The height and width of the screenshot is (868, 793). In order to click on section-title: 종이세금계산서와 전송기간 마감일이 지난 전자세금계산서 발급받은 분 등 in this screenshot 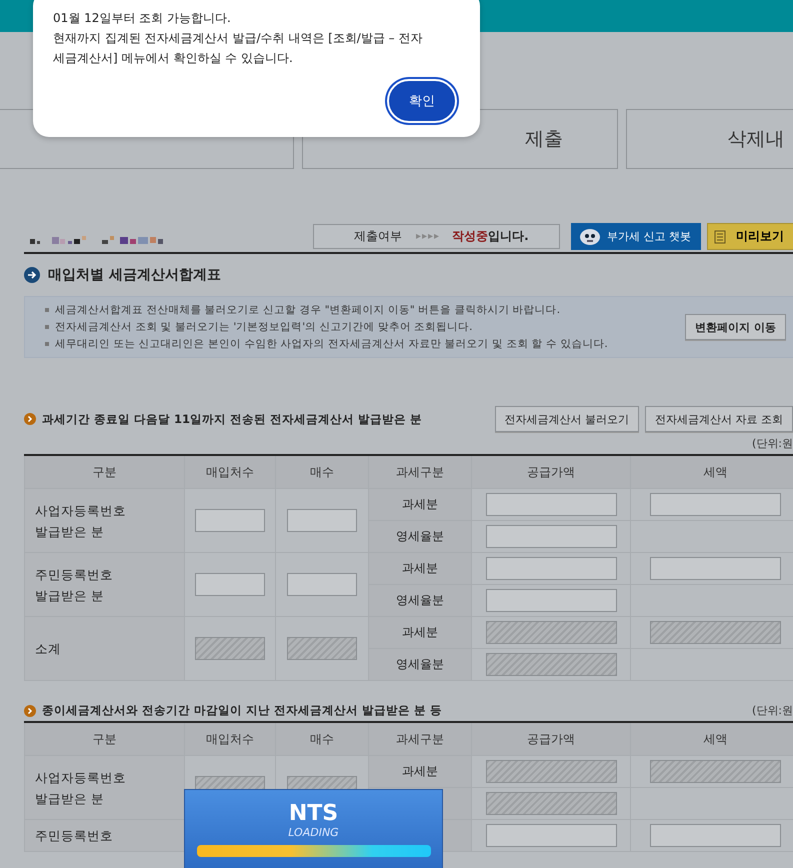, I will do `click(242, 710)`.